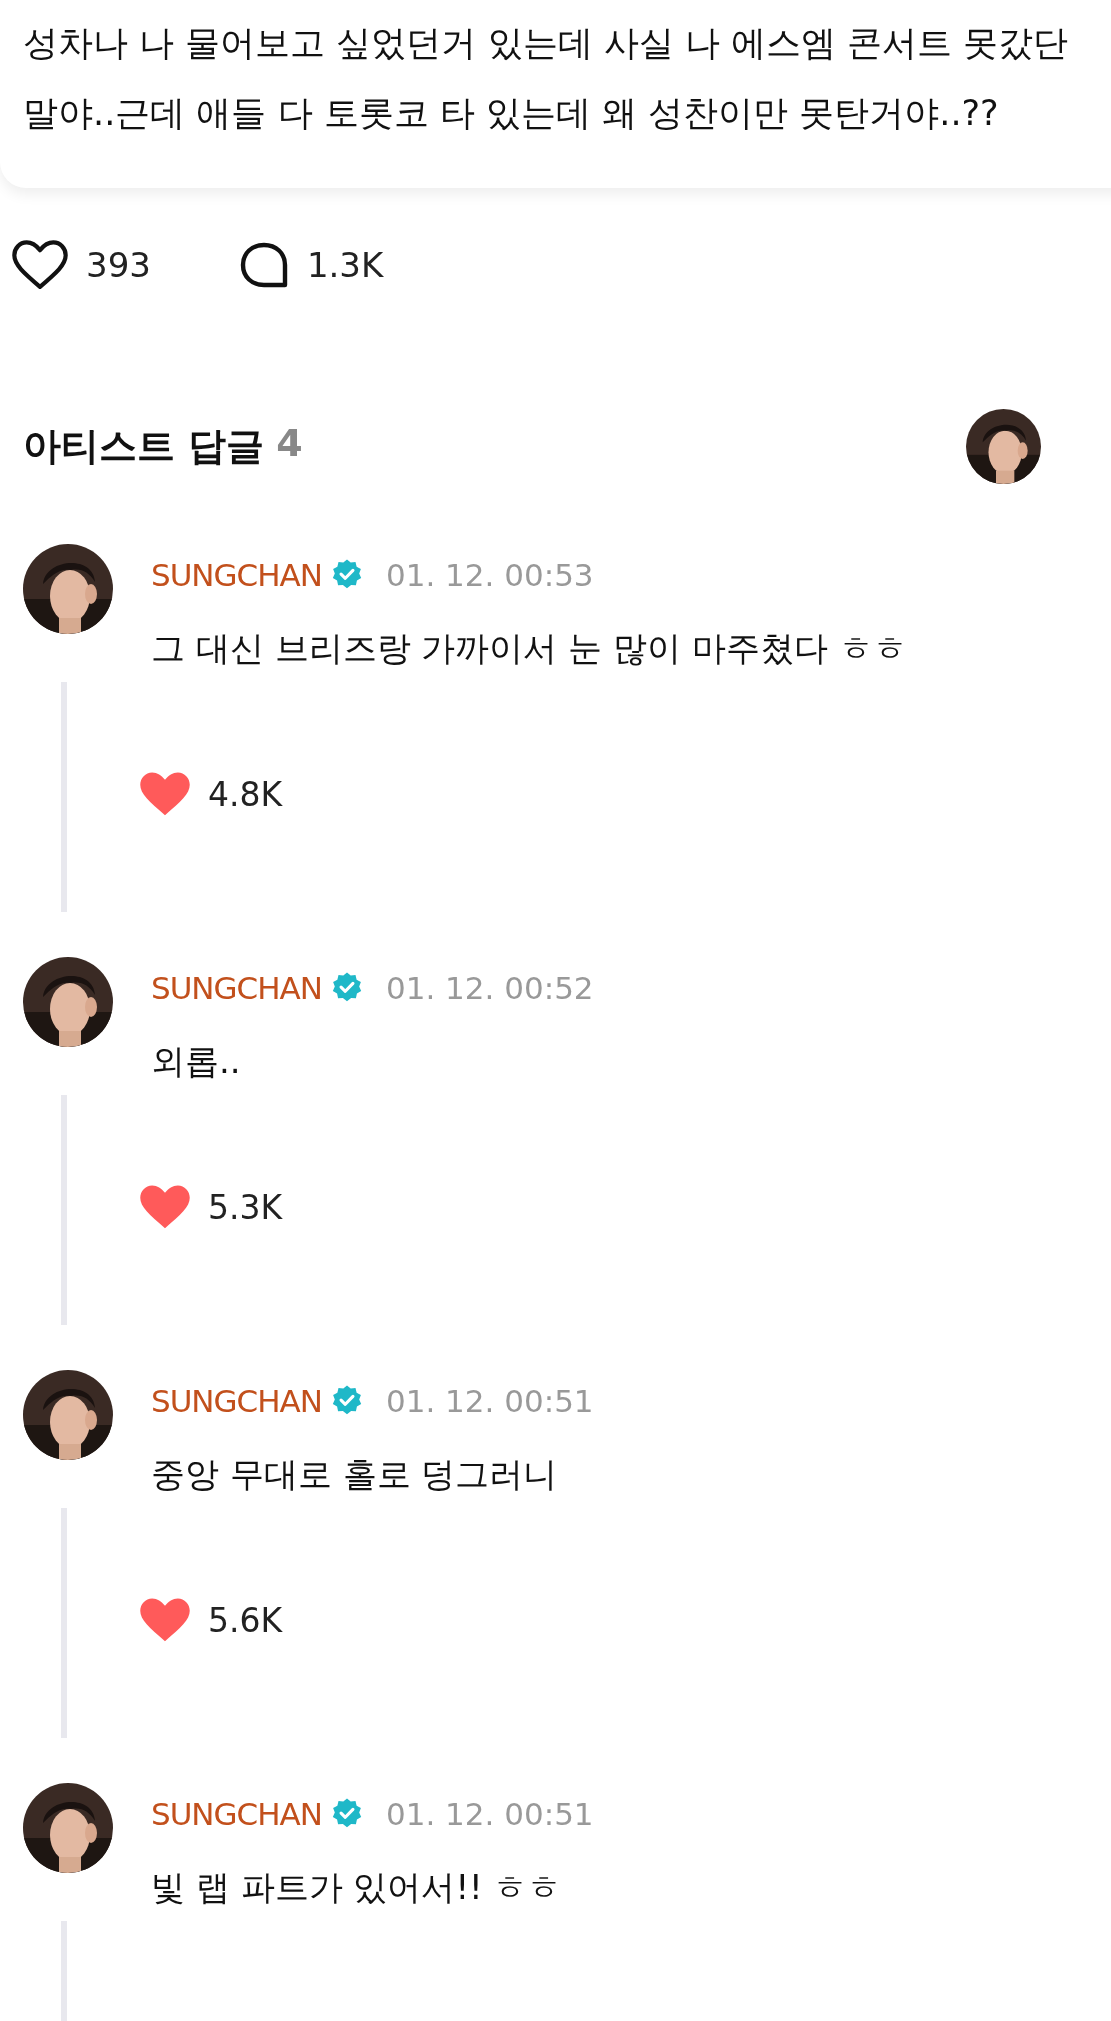 The image size is (1111, 2021). I want to click on reply-text: 빛 랩 파트가 있어서!! ㅎㅎ, so click(357, 1888).